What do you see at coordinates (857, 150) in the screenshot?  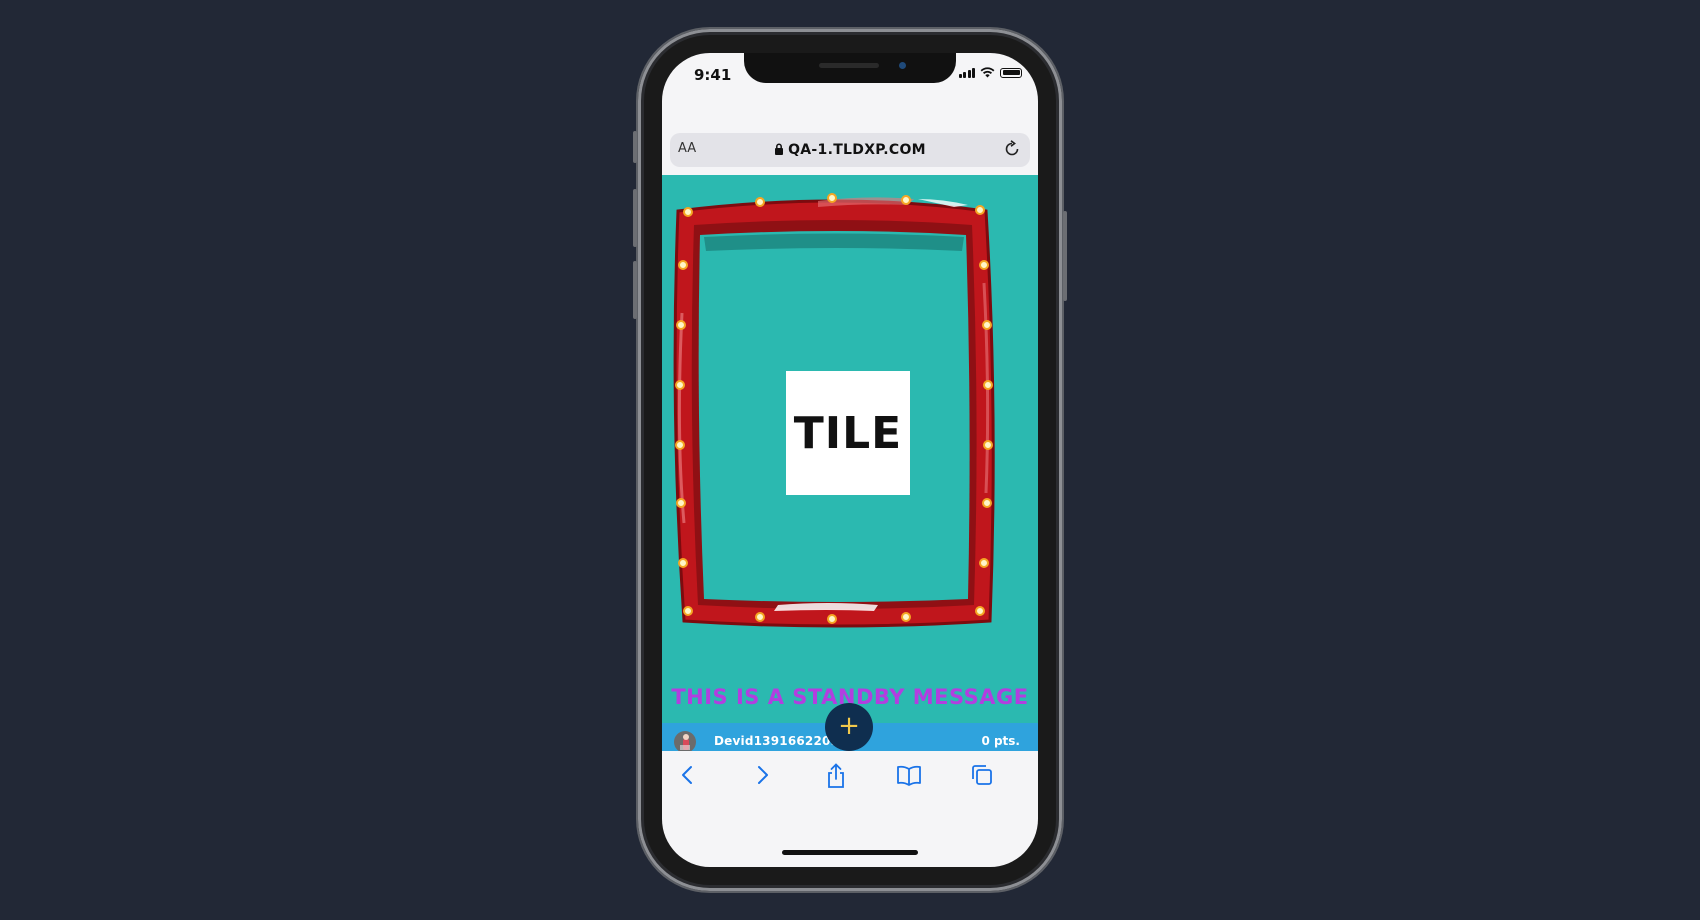 I see `url-text: QA-1.TLDXP.COM` at bounding box center [857, 150].